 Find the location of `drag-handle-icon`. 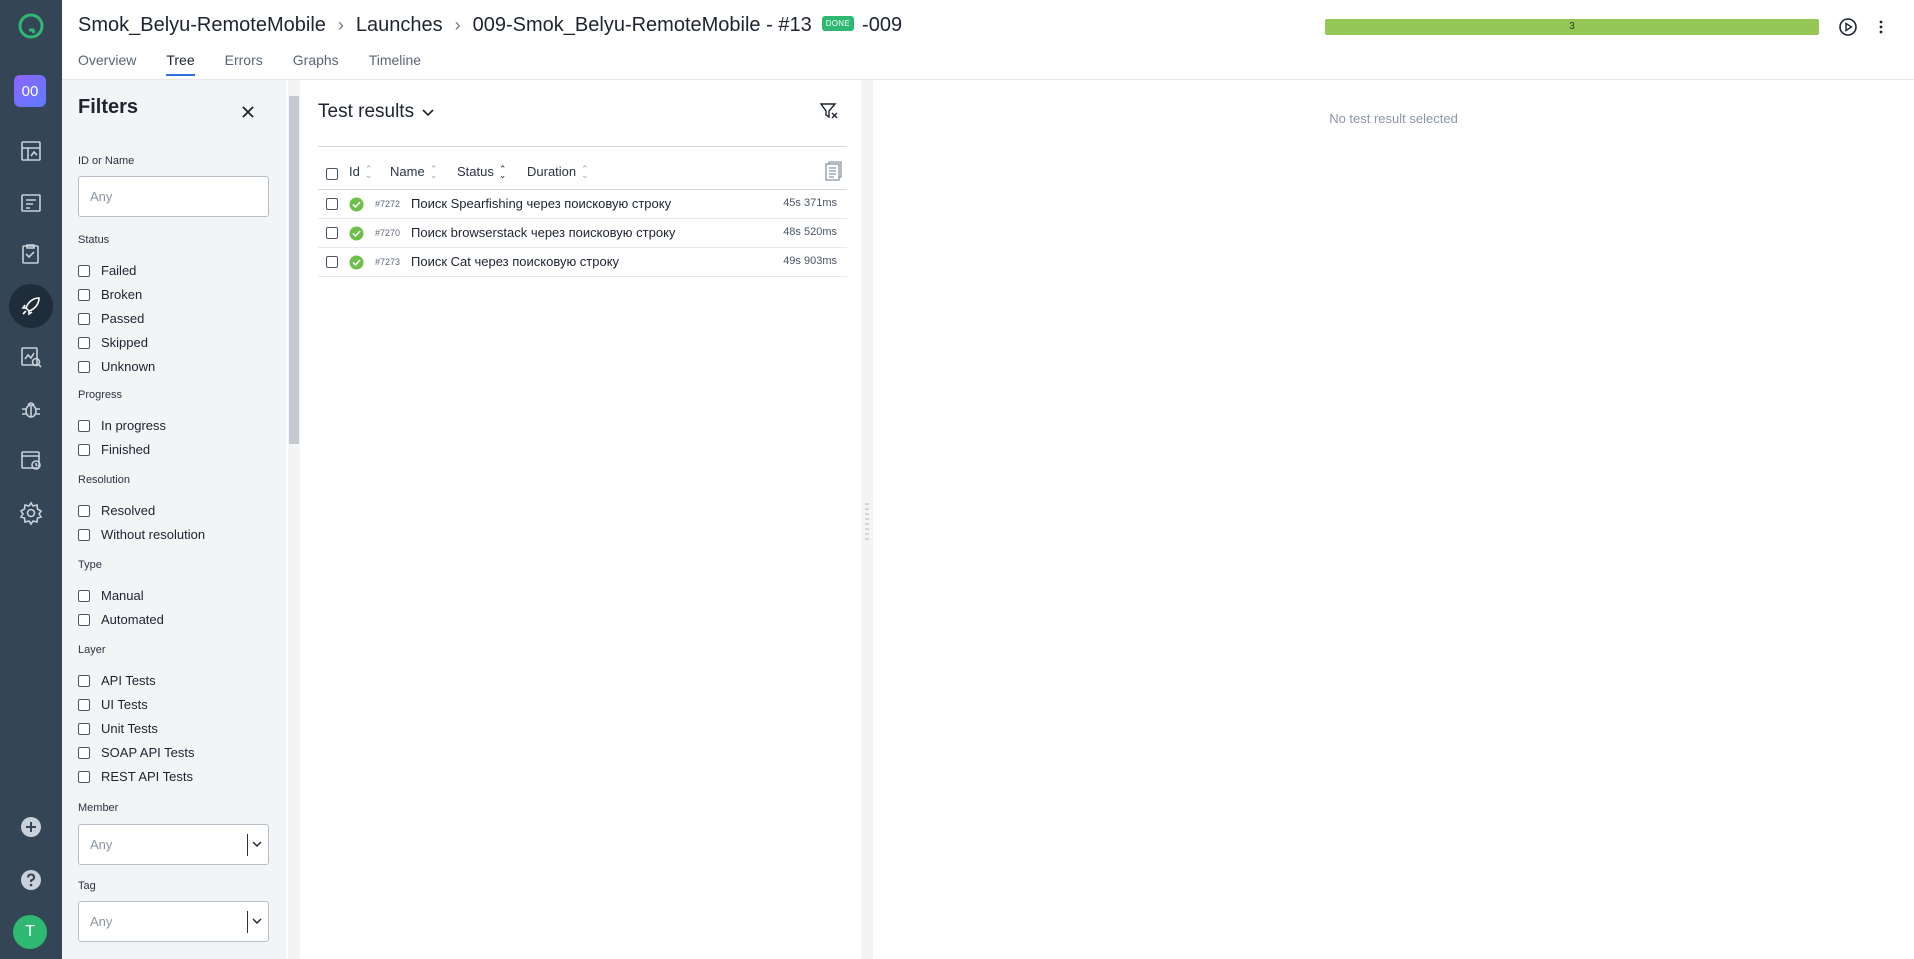

drag-handle-icon is located at coordinates (867, 521).